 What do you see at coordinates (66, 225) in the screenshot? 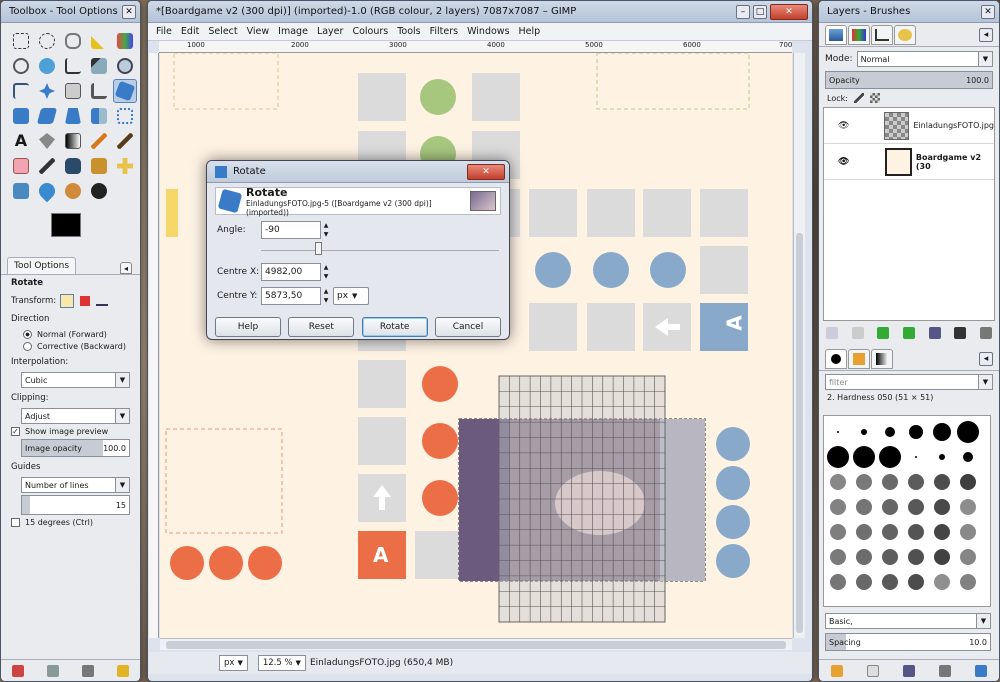
I see `foreground-color` at bounding box center [66, 225].